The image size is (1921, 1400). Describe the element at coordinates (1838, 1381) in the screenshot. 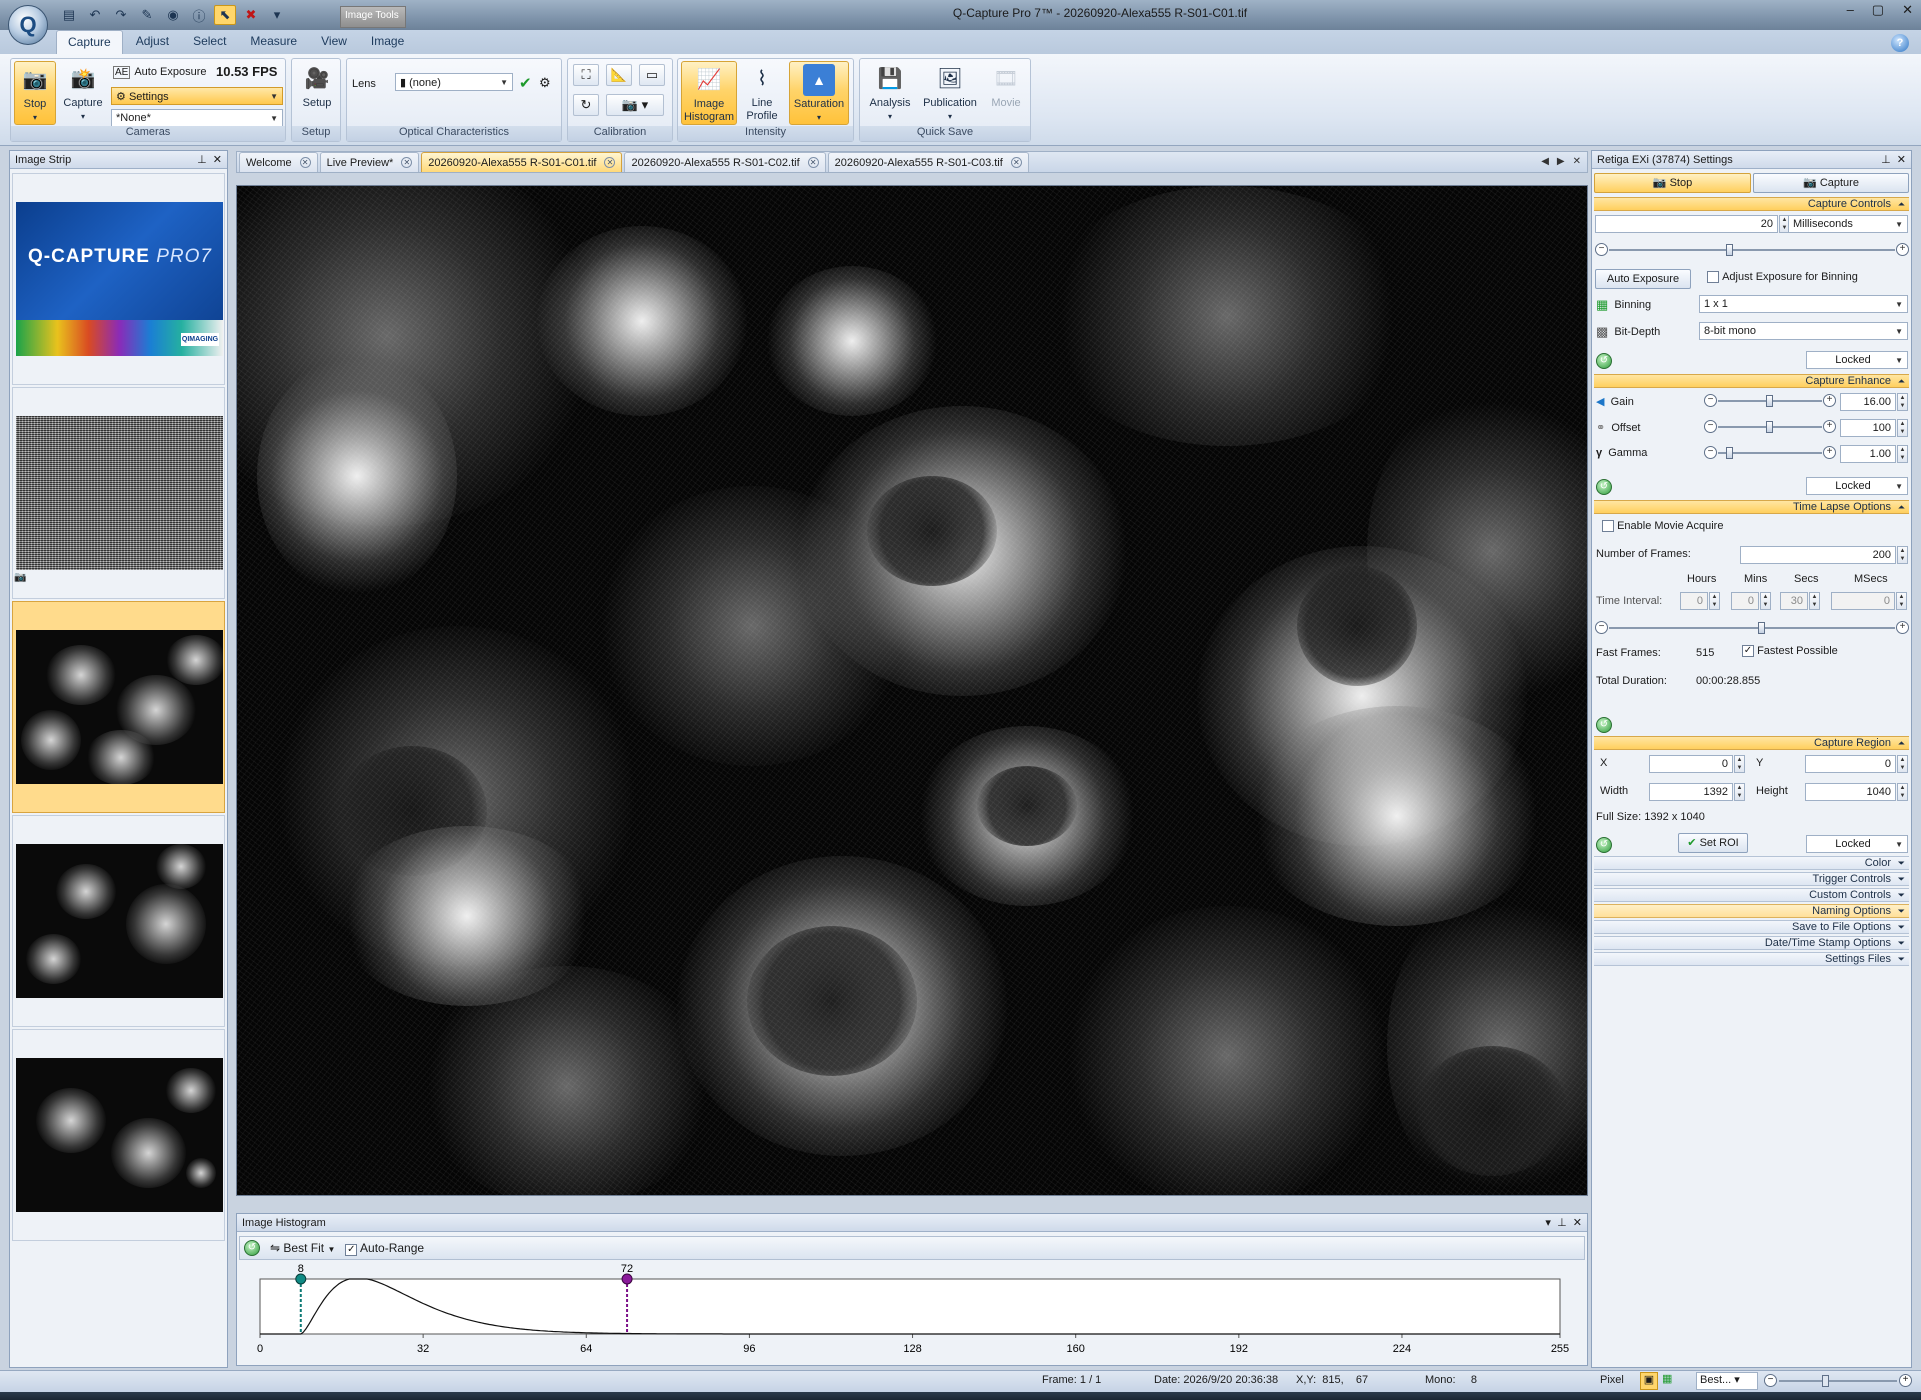

I see `zoom-slider: − +` at that location.